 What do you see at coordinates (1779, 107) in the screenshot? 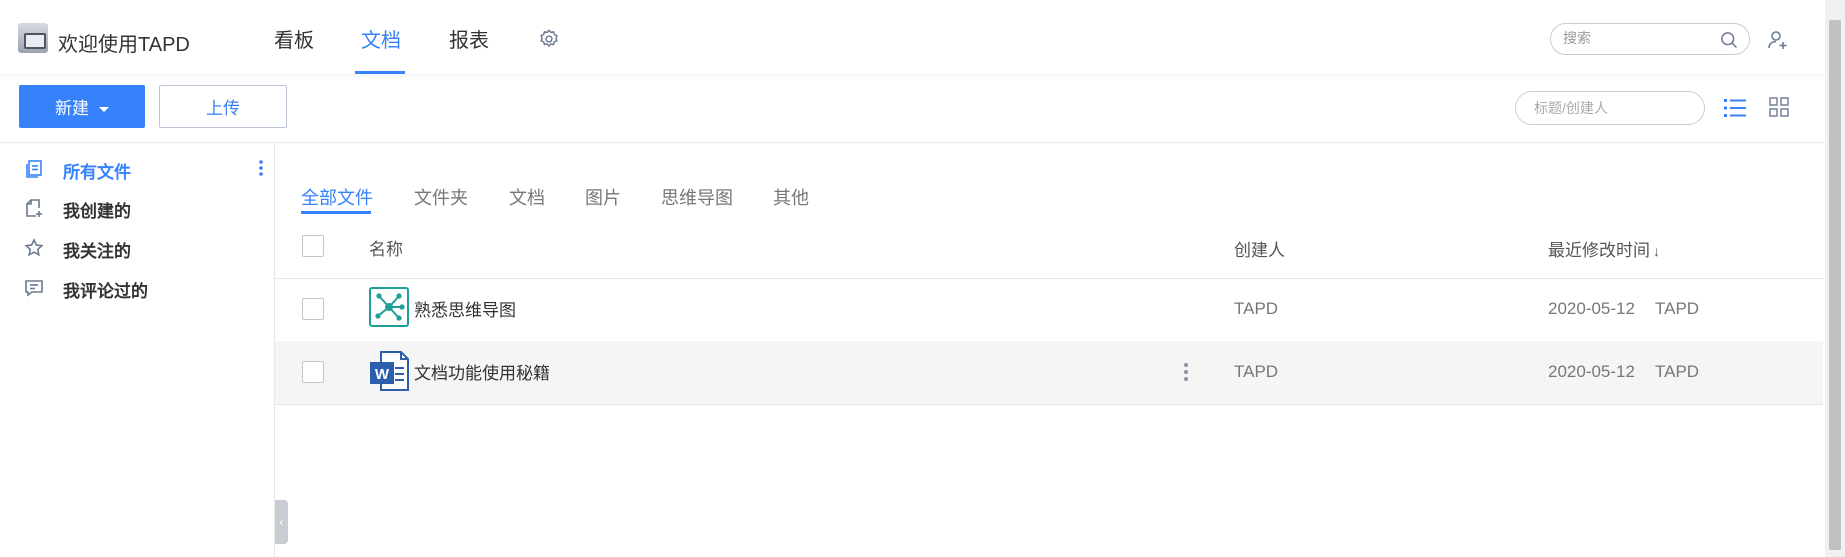
I see `grid-view-icon` at bounding box center [1779, 107].